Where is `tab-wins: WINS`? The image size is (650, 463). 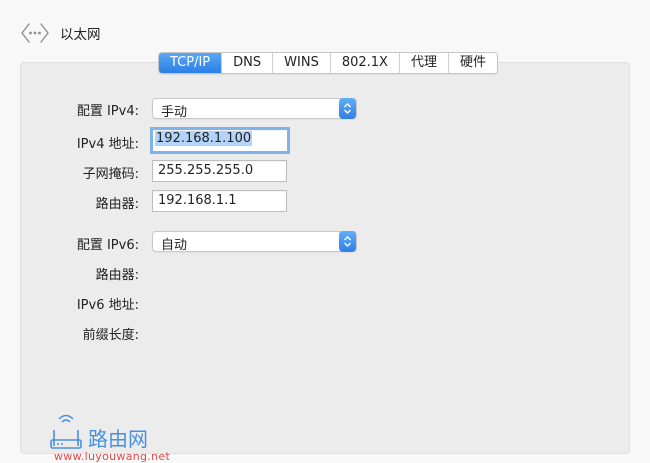 tab-wins: WINS is located at coordinates (301, 63).